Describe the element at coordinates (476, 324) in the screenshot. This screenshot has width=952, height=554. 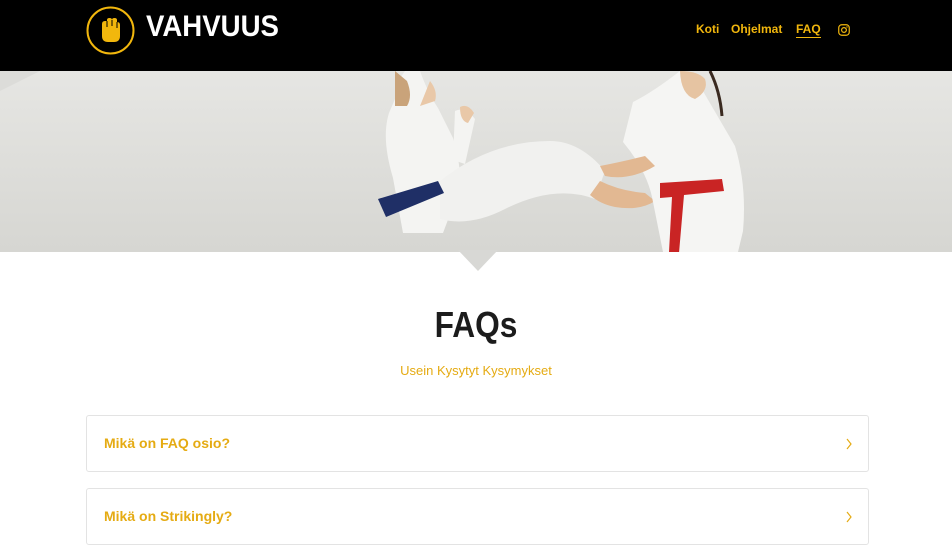
I see `page-title: FAQs` at that location.